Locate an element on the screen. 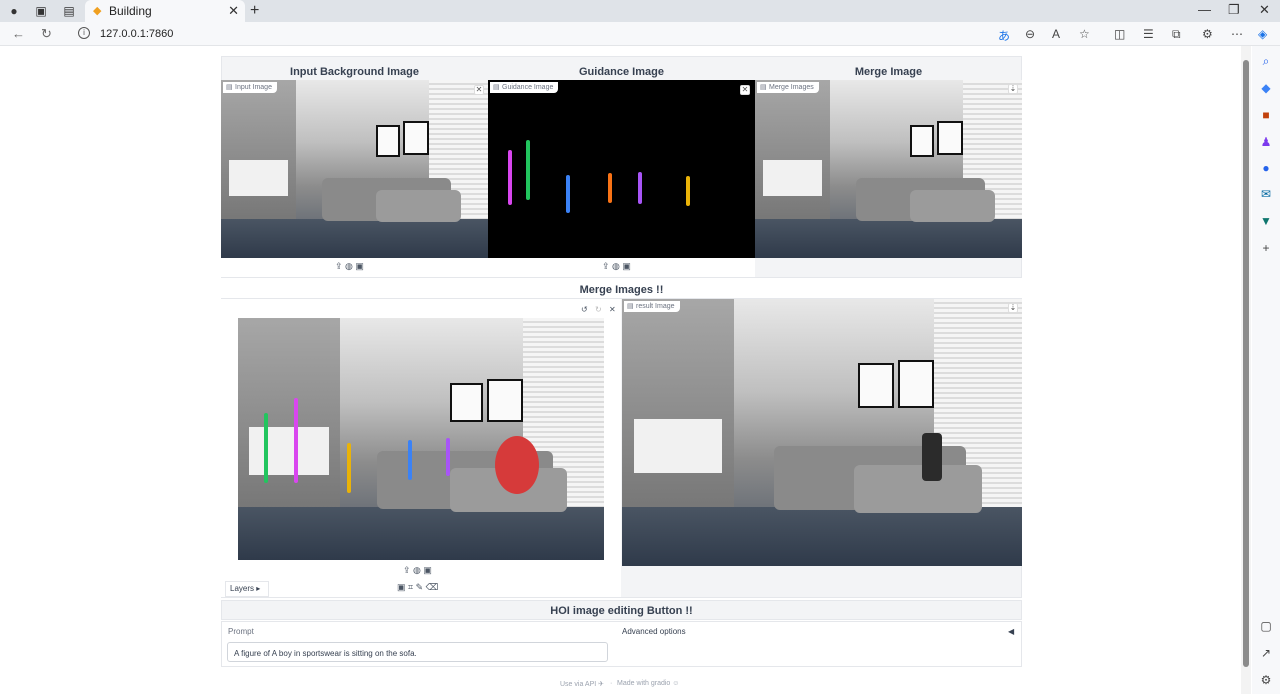  redo-icon: ↻ is located at coordinates (598, 309).